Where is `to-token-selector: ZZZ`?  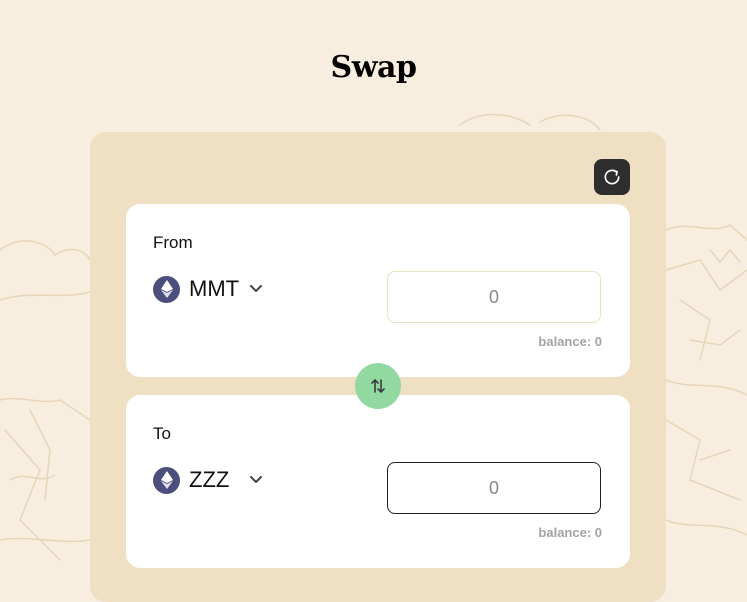
to-token-selector: ZZZ is located at coordinates (208, 480).